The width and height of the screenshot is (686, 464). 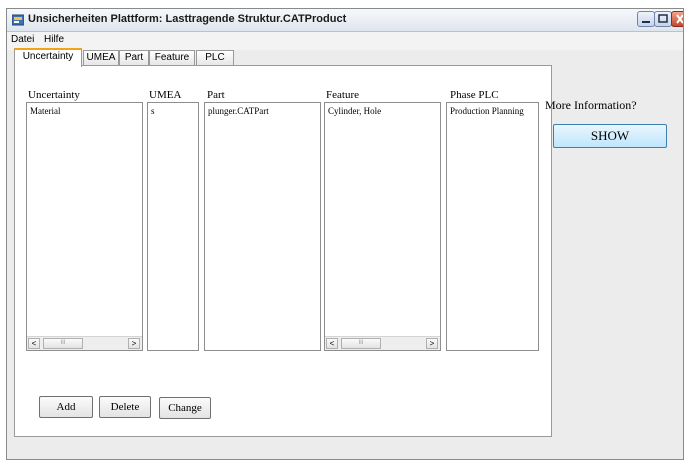 I want to click on maximize-button, so click(x=663, y=19).